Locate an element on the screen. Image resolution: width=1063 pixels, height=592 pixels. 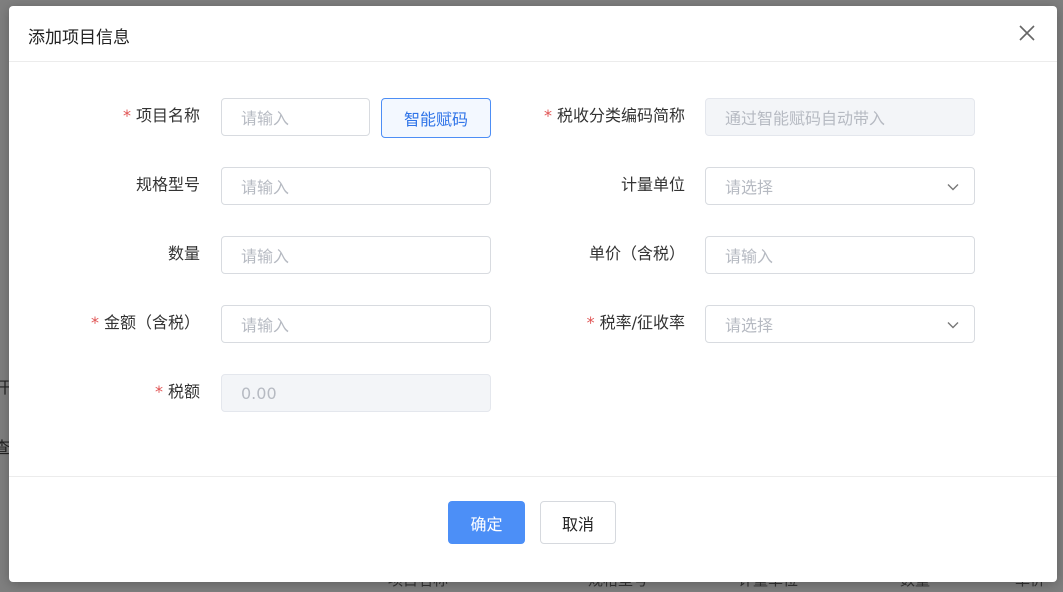
spec-model-label: 规格型号 is located at coordinates (167, 184).